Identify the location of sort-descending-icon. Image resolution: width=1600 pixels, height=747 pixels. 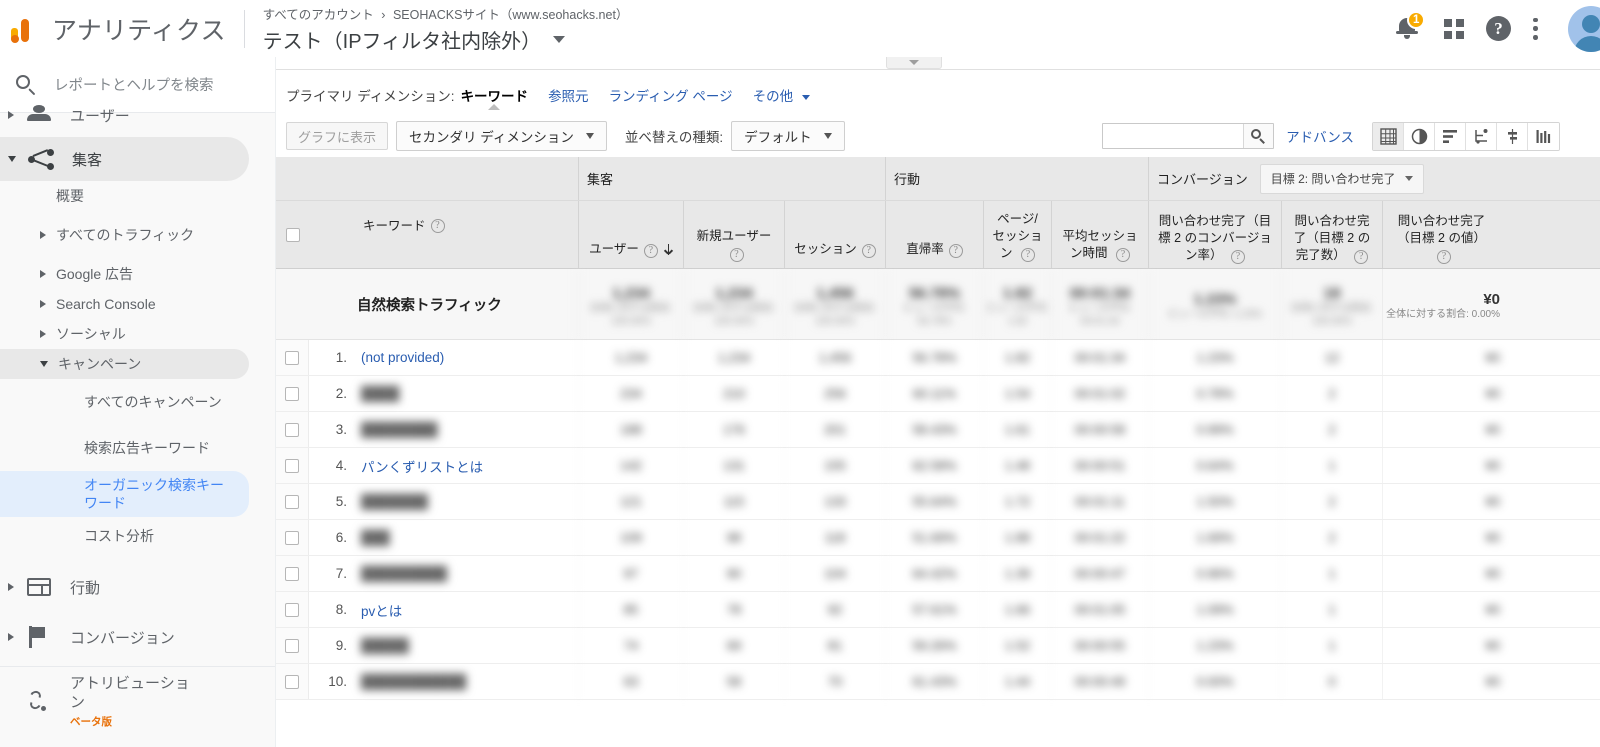
(668, 251).